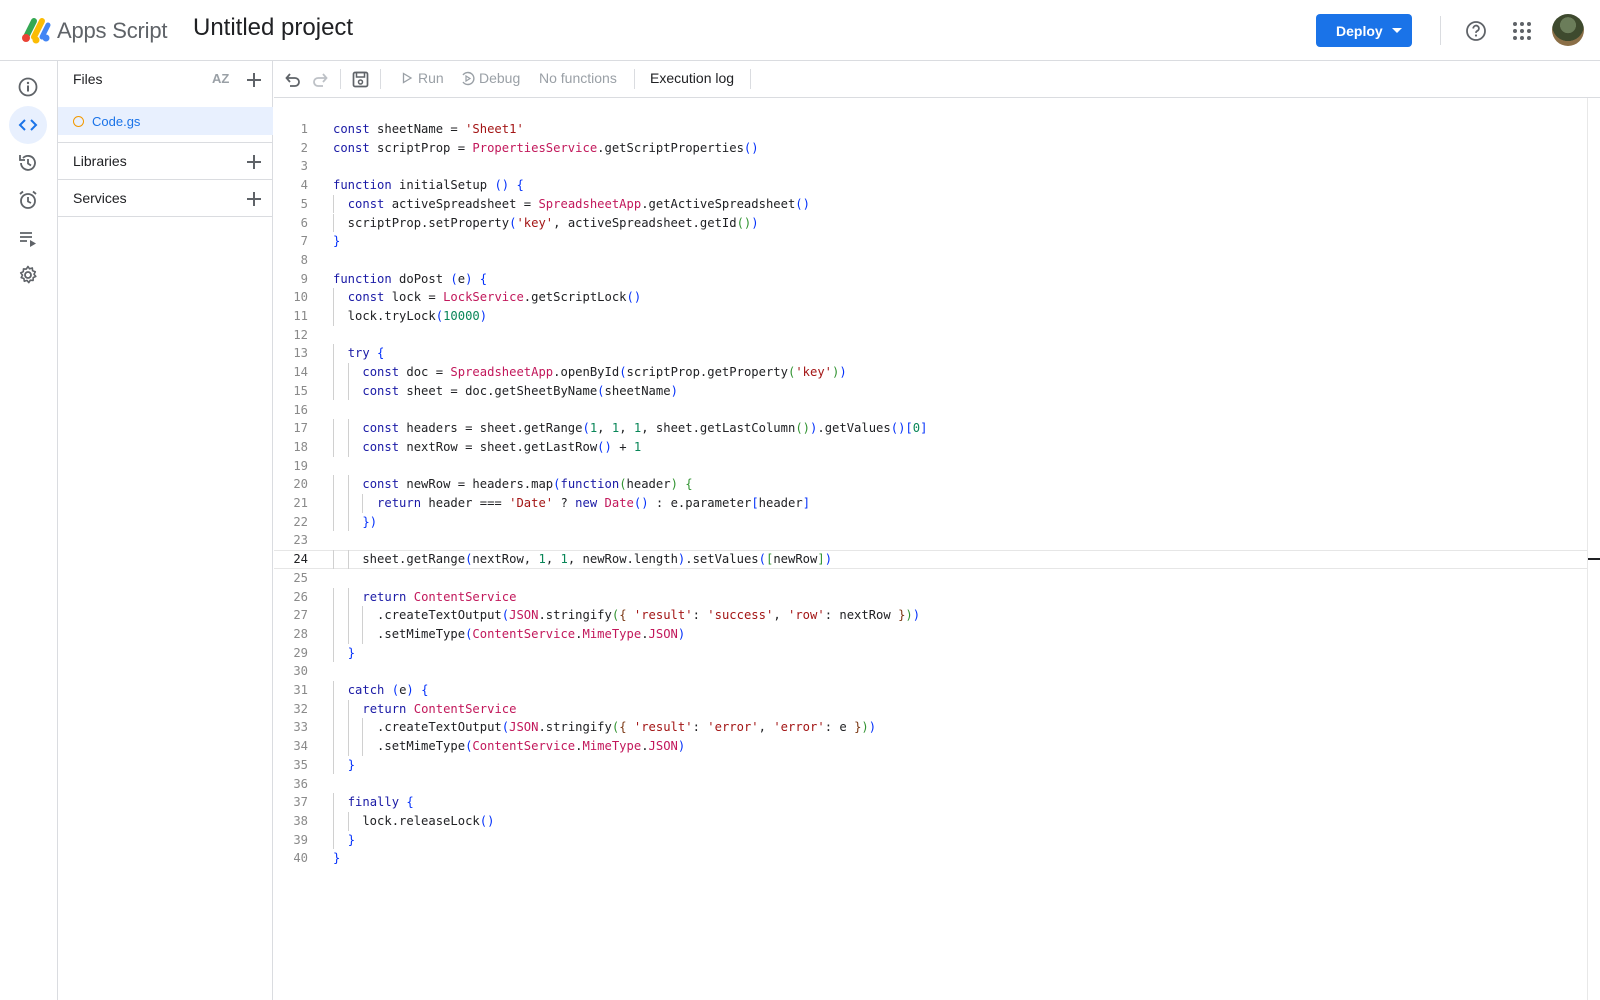 This screenshot has height=1000, width=1600. Describe the element at coordinates (930, 353) in the screenshot. I see `code-line: 13 try {` at that location.